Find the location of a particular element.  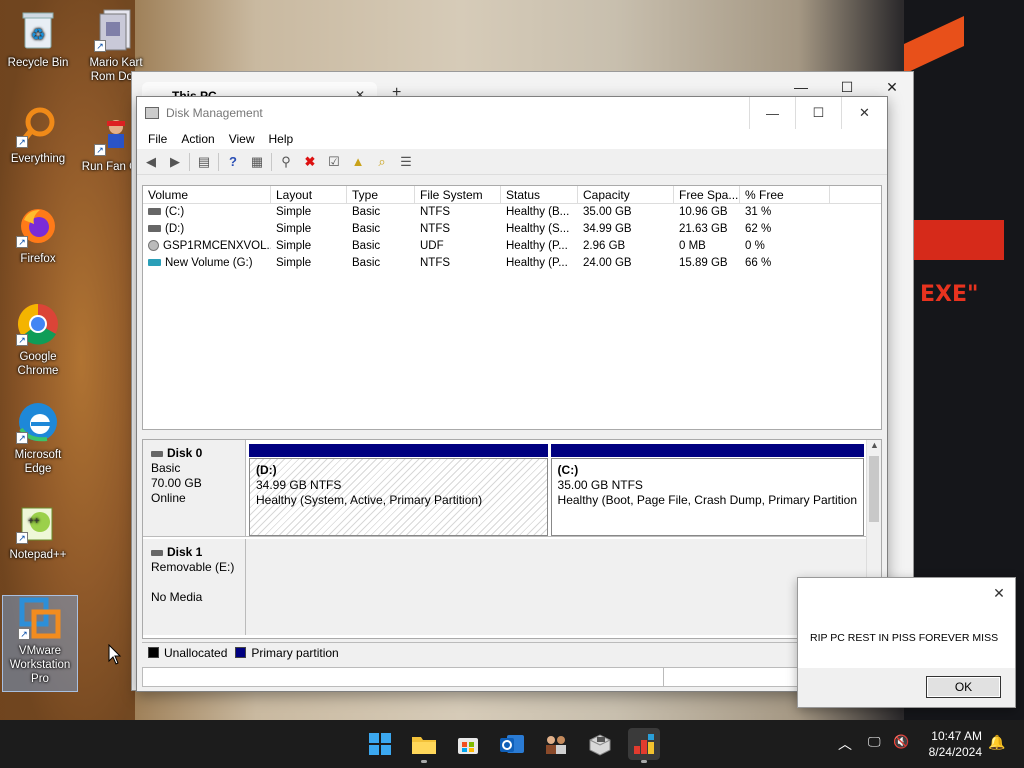

message-text: RIP PC REST IN PISS FOREVER MISS is located at coordinates (906, 638).